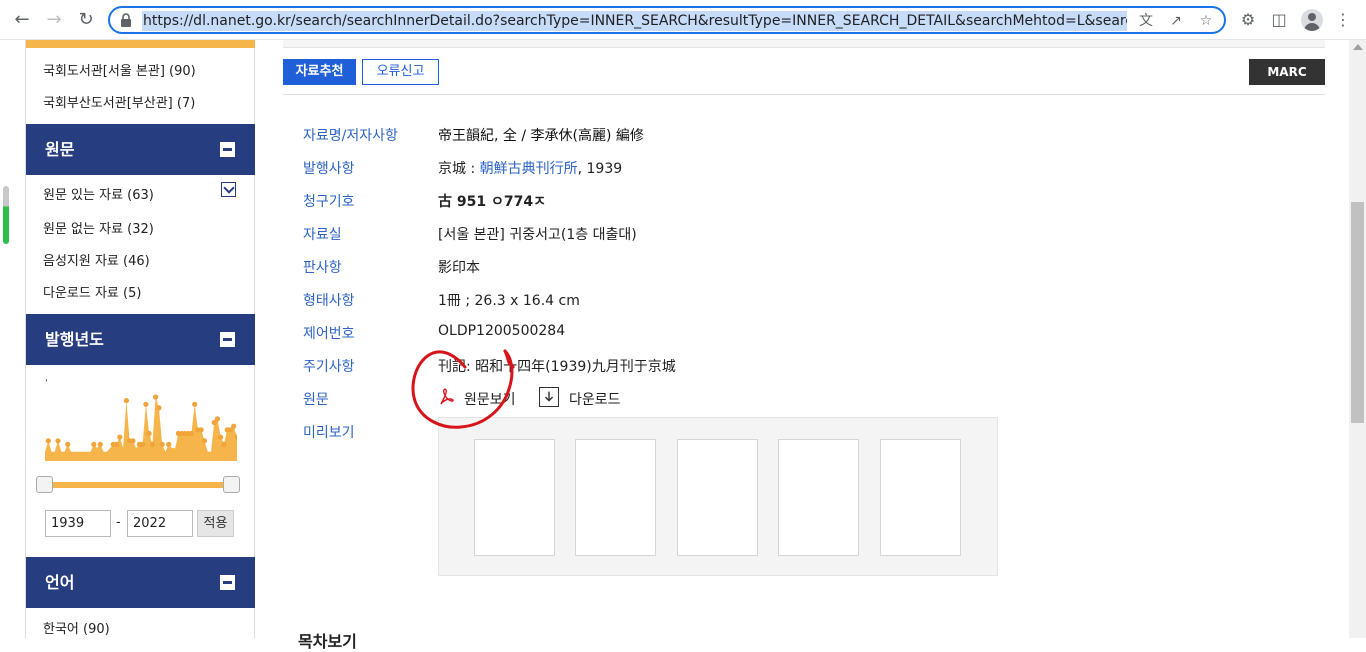  I want to click on download-link: 다운로드, so click(595, 399).